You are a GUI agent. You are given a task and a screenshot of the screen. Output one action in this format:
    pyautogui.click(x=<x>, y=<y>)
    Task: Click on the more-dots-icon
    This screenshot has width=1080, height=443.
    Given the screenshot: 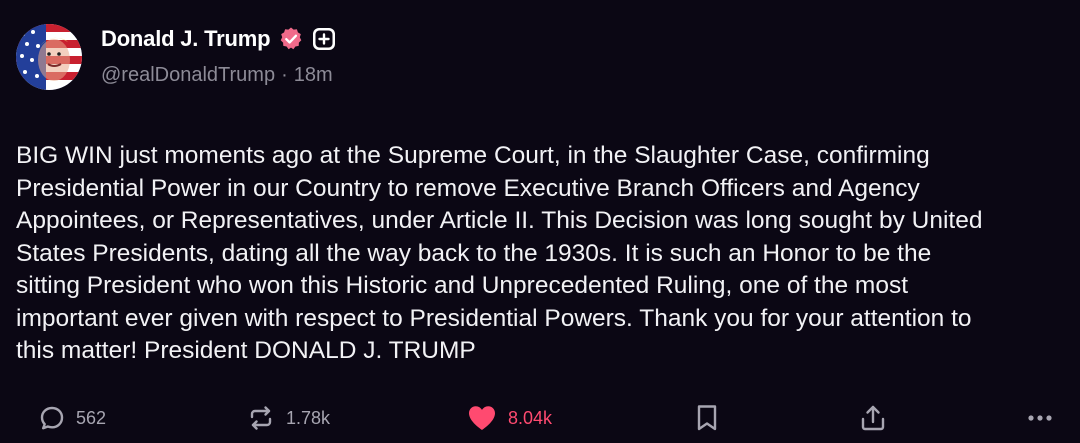 What is the action you would take?
    pyautogui.click(x=1040, y=418)
    